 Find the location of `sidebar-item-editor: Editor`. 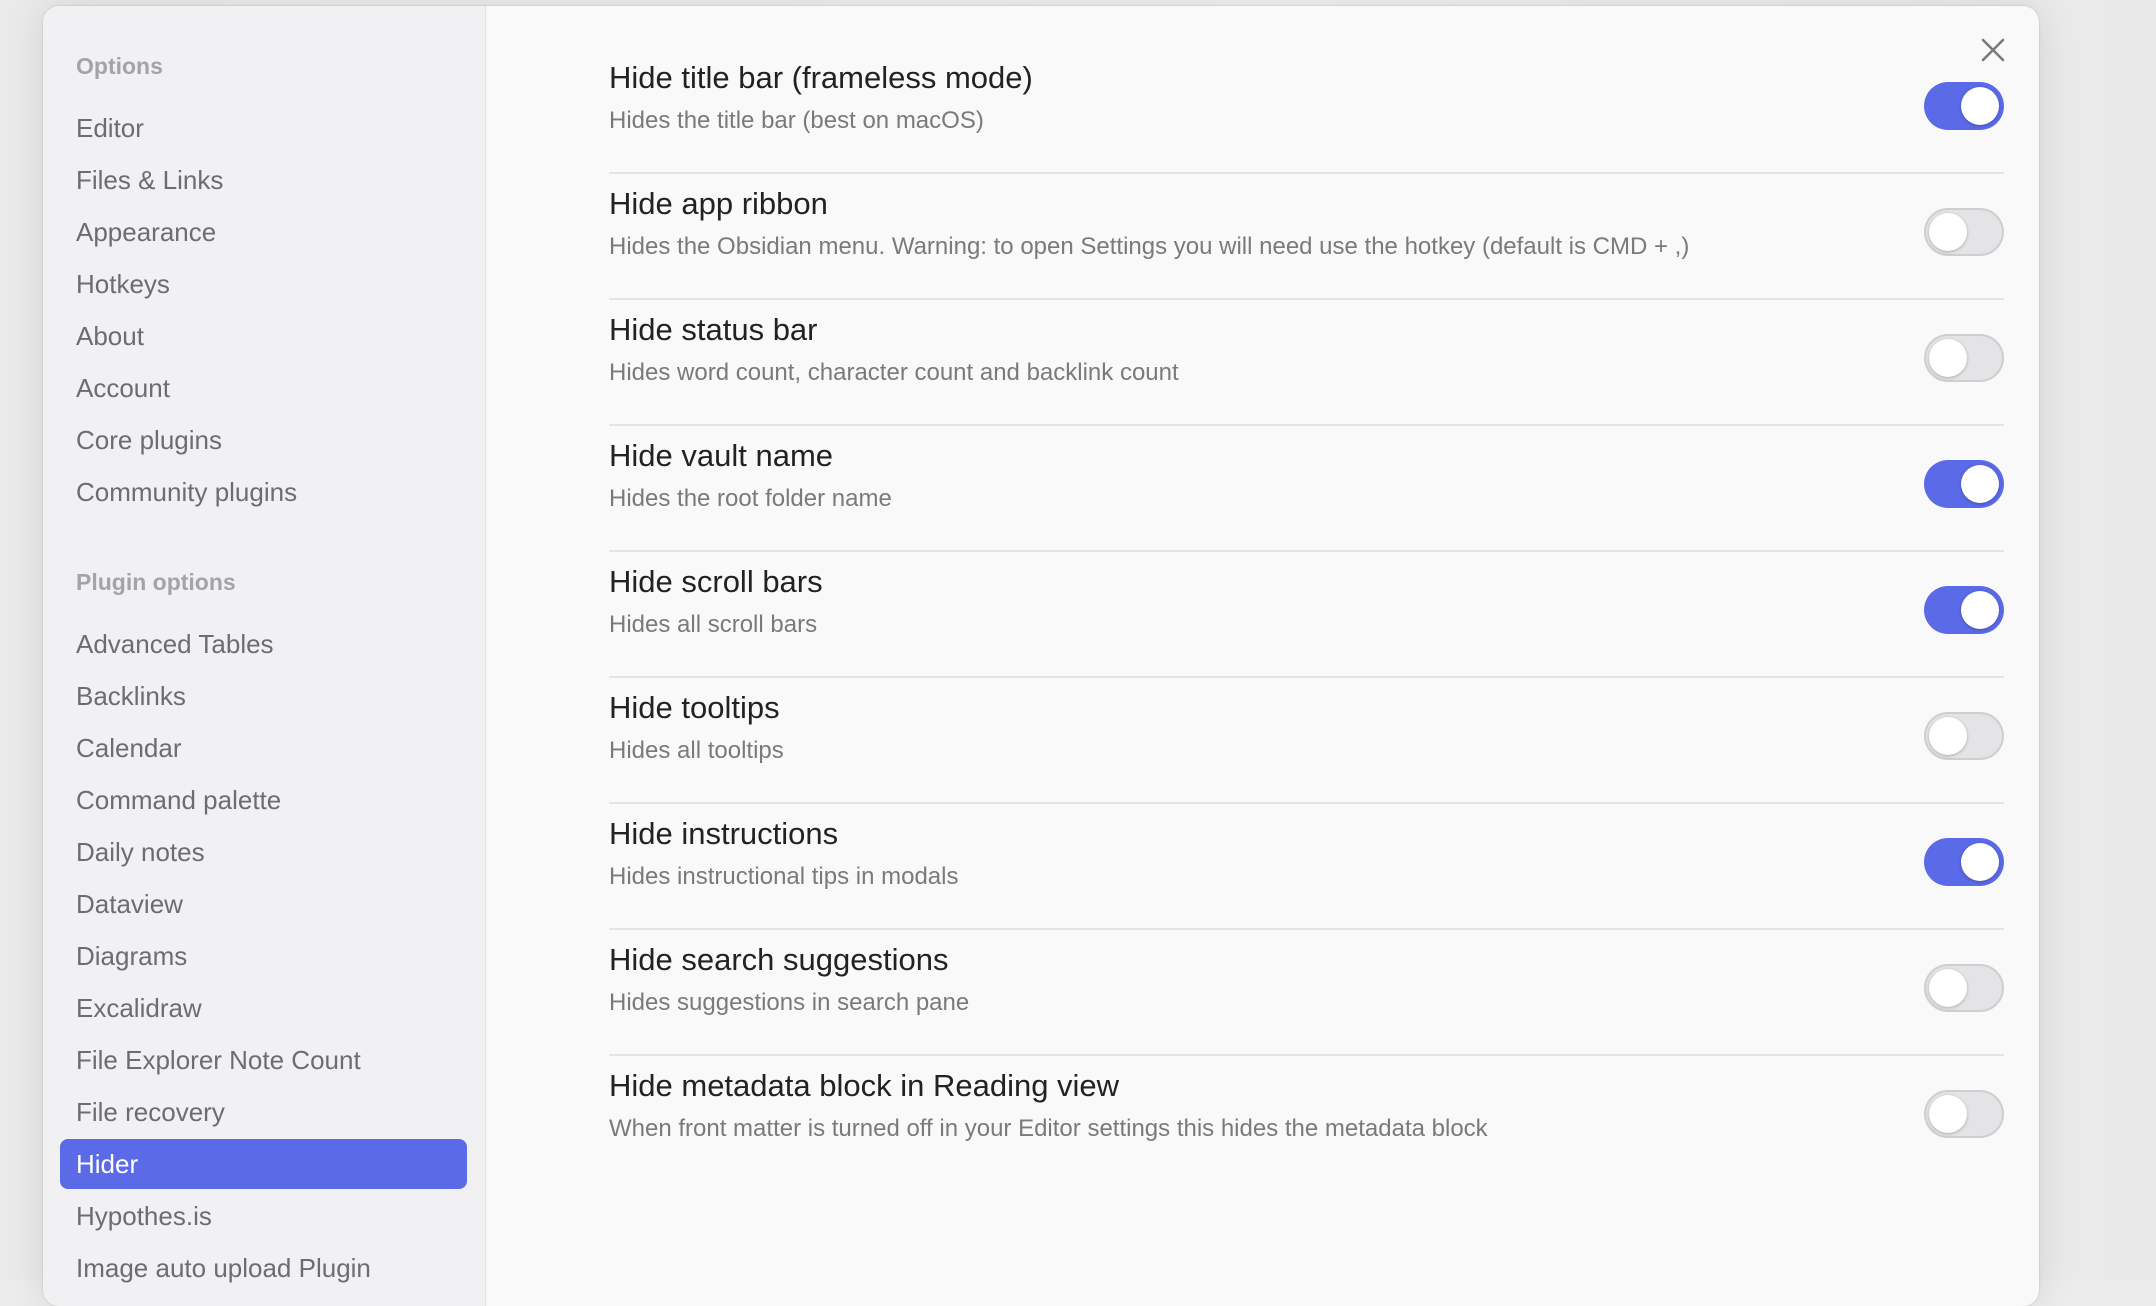

sidebar-item-editor: Editor is located at coordinates (263, 128).